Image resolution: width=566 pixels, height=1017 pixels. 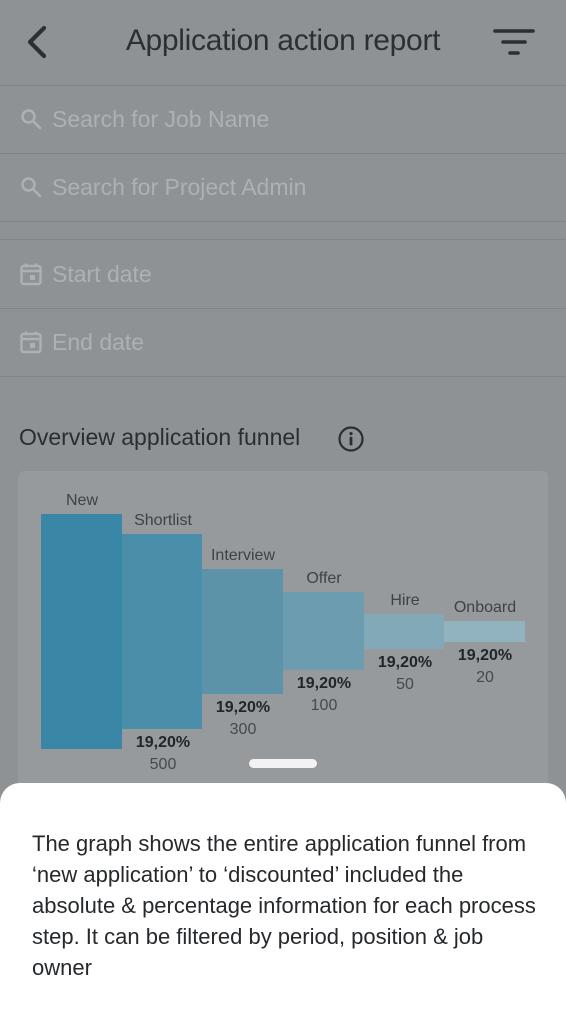 What do you see at coordinates (324, 578) in the screenshot?
I see `funnel-stage-label: Offer` at bounding box center [324, 578].